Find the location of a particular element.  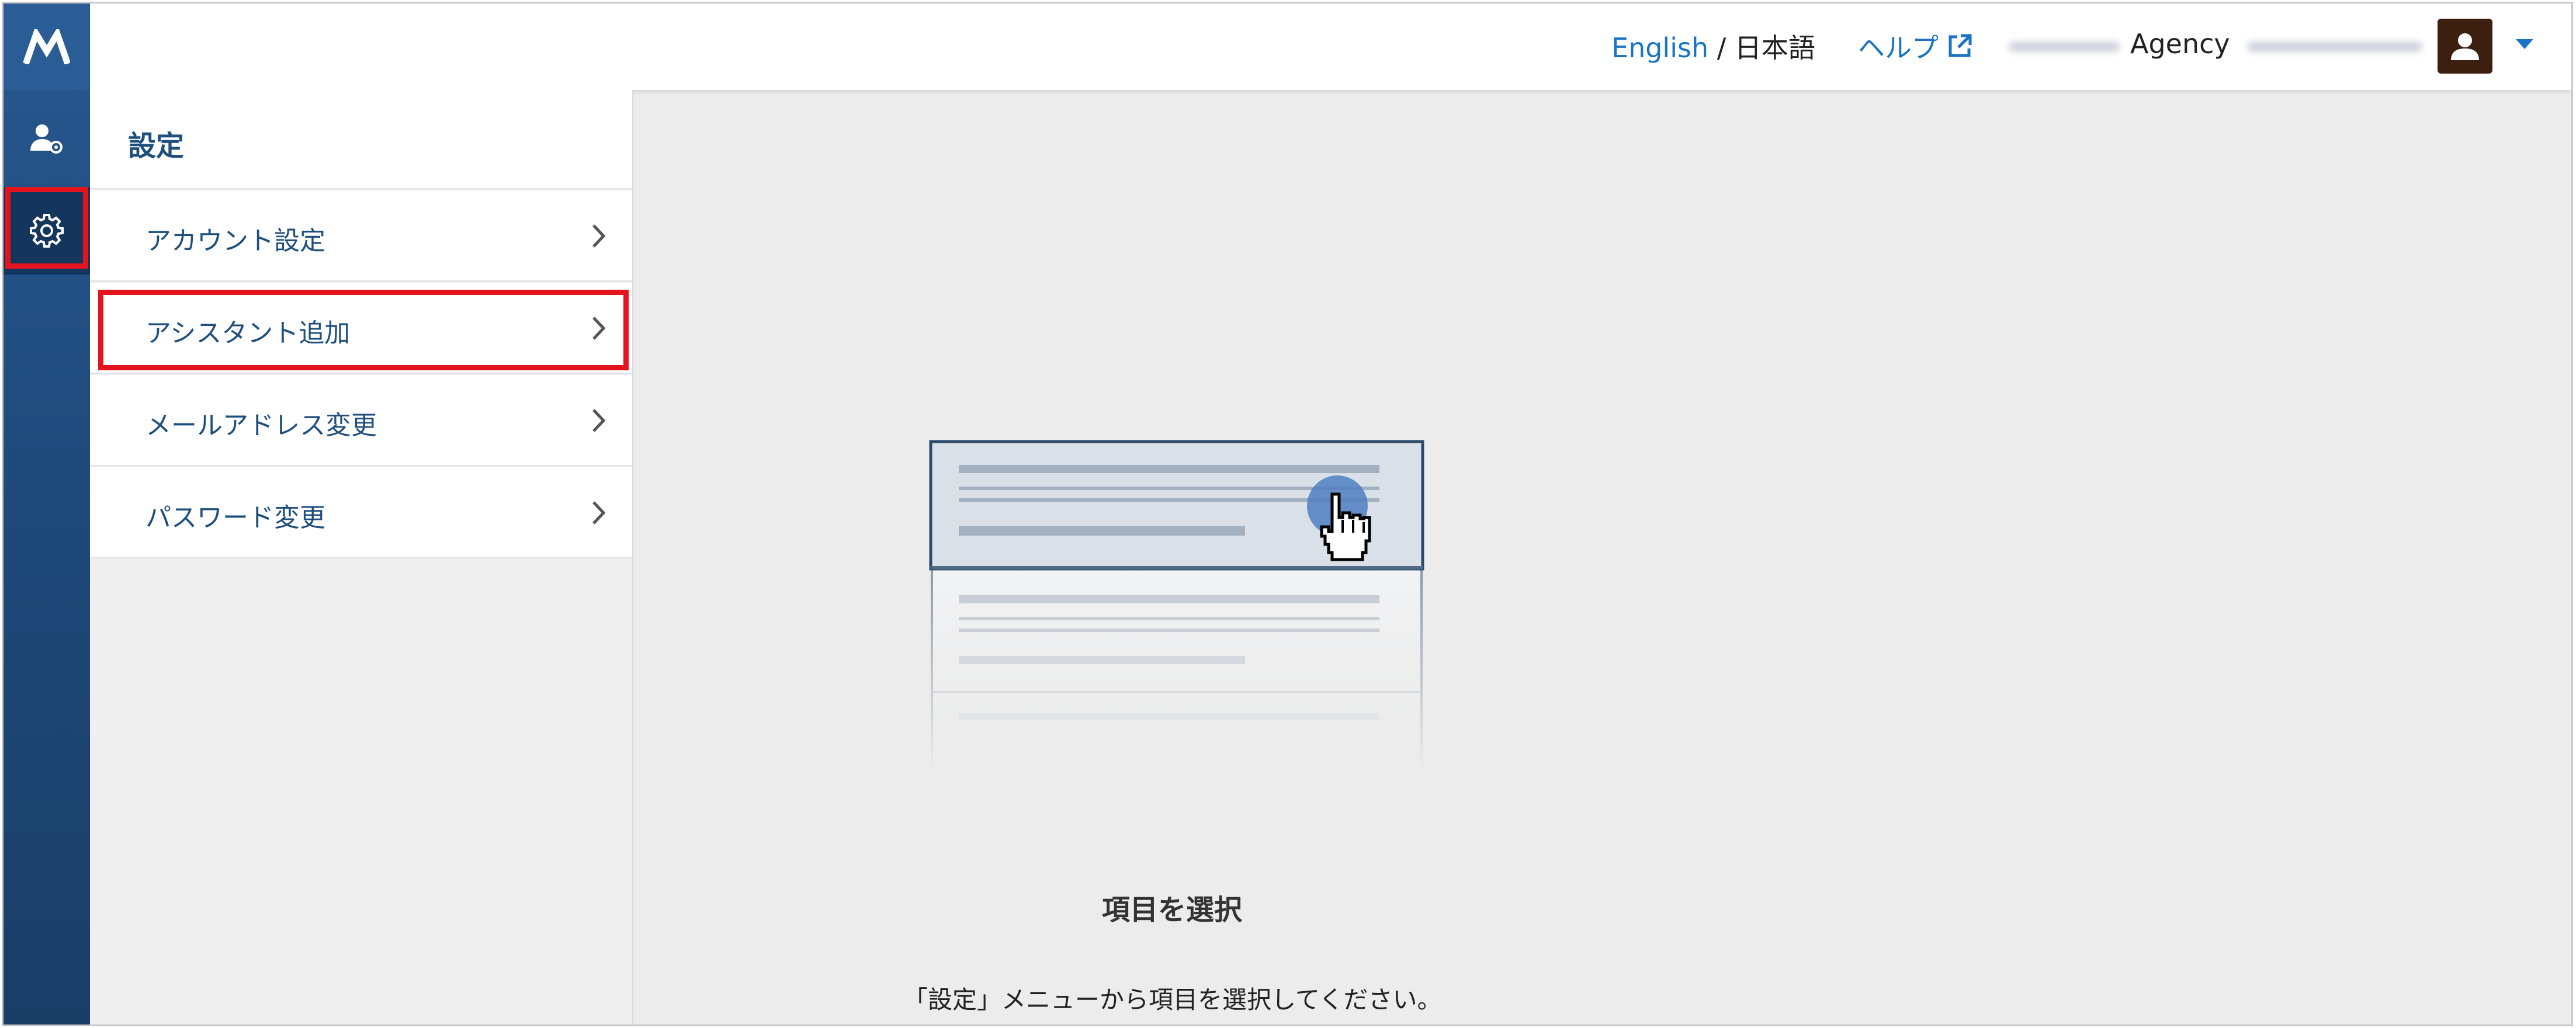

settings-panel-title: 設定 is located at coordinates (156, 146).